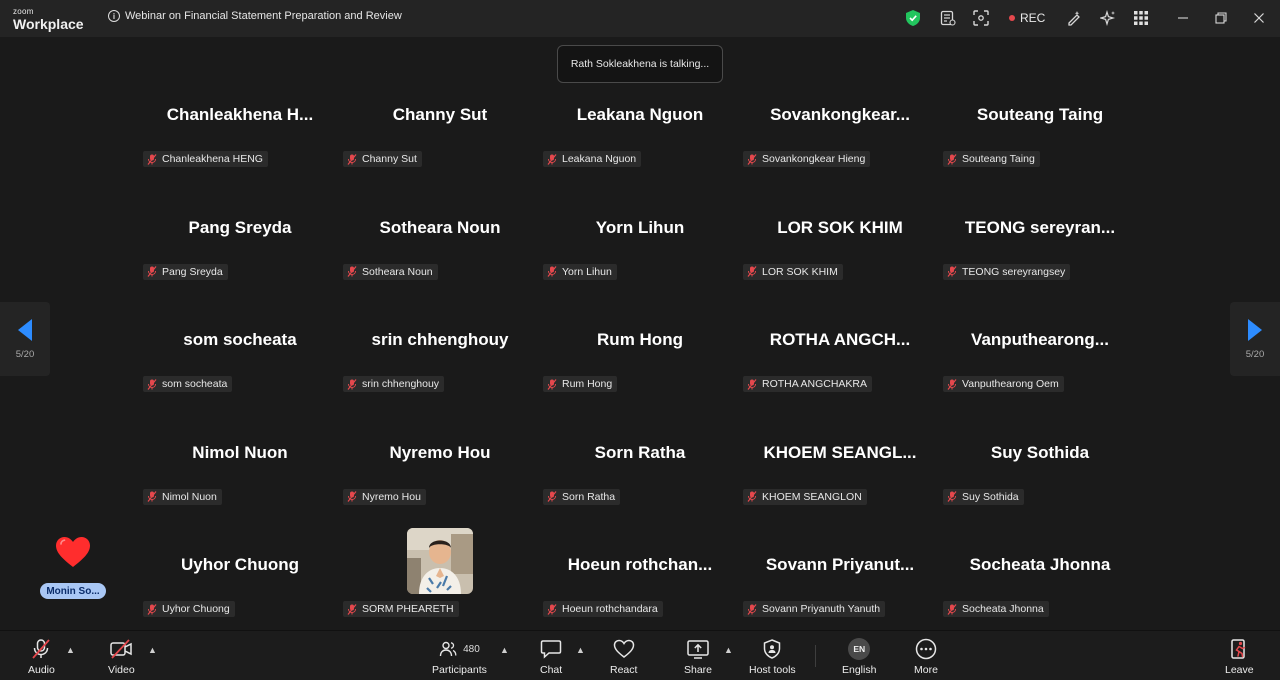  Describe the element at coordinates (1012, 18) in the screenshot. I see `recording-dot-icon` at that location.